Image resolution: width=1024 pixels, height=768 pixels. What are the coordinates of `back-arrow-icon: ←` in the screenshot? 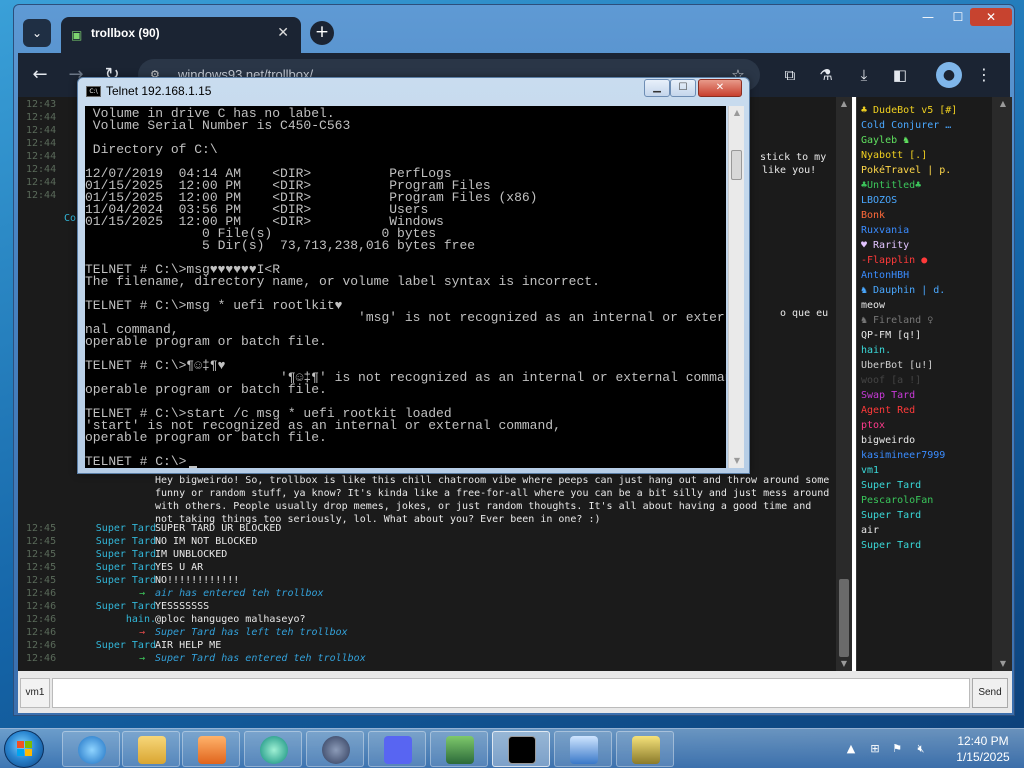 It's located at (40, 75).